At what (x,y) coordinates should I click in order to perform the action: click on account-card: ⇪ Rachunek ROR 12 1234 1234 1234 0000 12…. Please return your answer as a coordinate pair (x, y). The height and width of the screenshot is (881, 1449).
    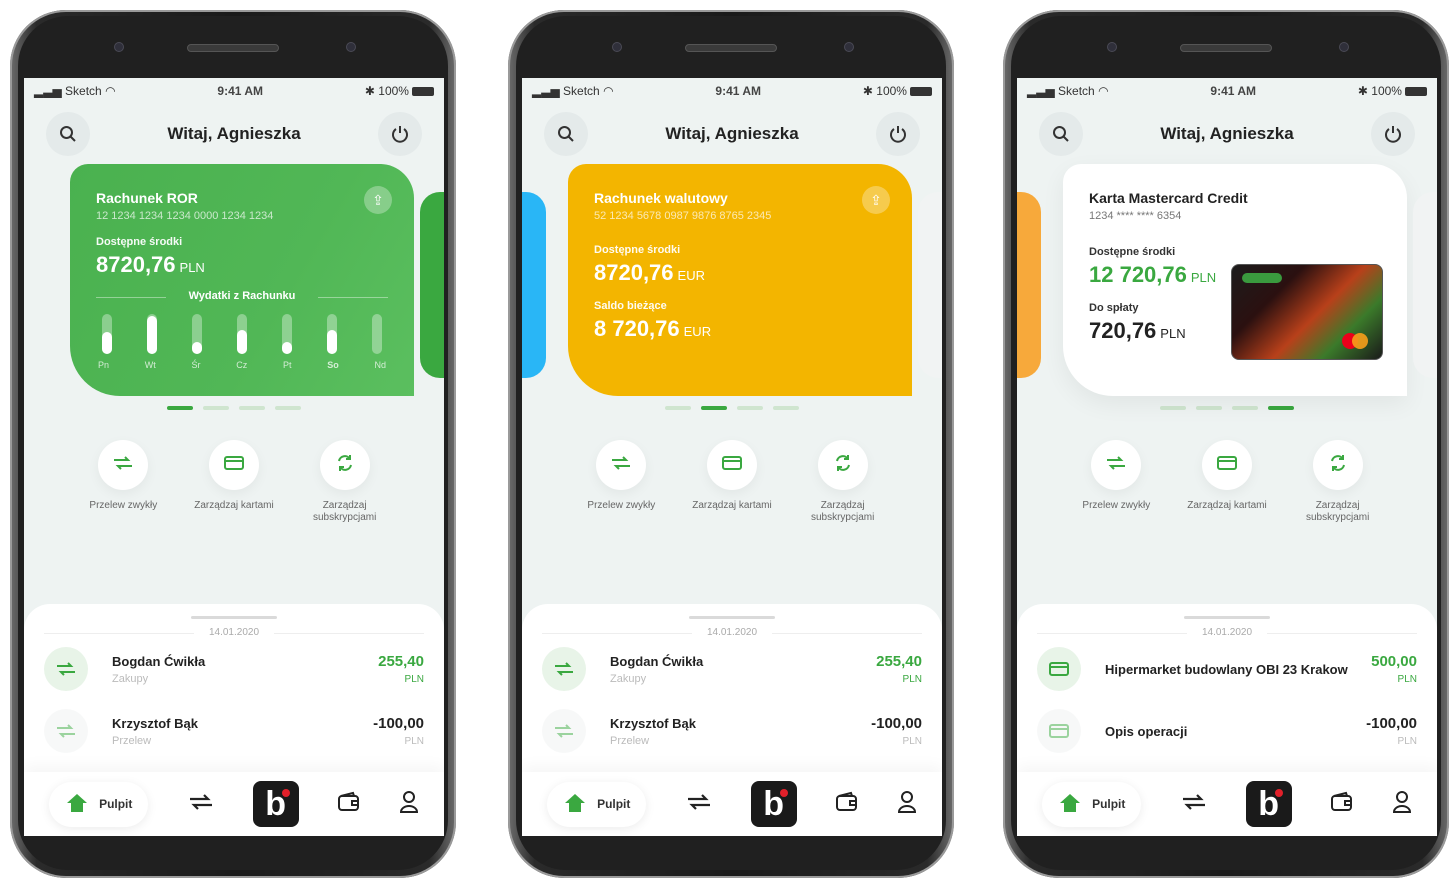
    Looking at the image, I should click on (242, 280).